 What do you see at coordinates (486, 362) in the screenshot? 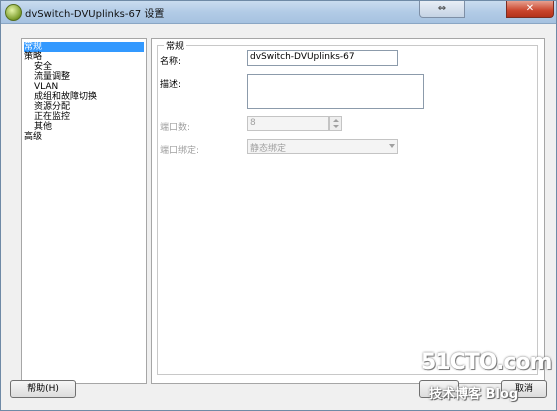
I see `watermark-site: 51CTO.com` at bounding box center [486, 362].